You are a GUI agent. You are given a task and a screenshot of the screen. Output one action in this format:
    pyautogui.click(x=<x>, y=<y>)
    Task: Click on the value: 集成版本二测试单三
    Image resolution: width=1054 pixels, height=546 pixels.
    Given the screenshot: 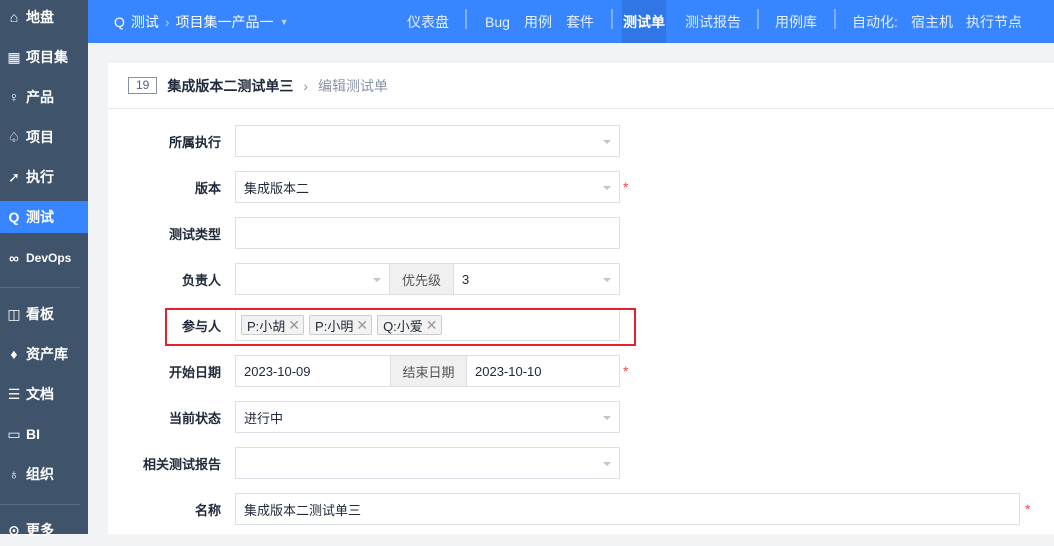 What is the action you would take?
    pyautogui.click(x=303, y=510)
    